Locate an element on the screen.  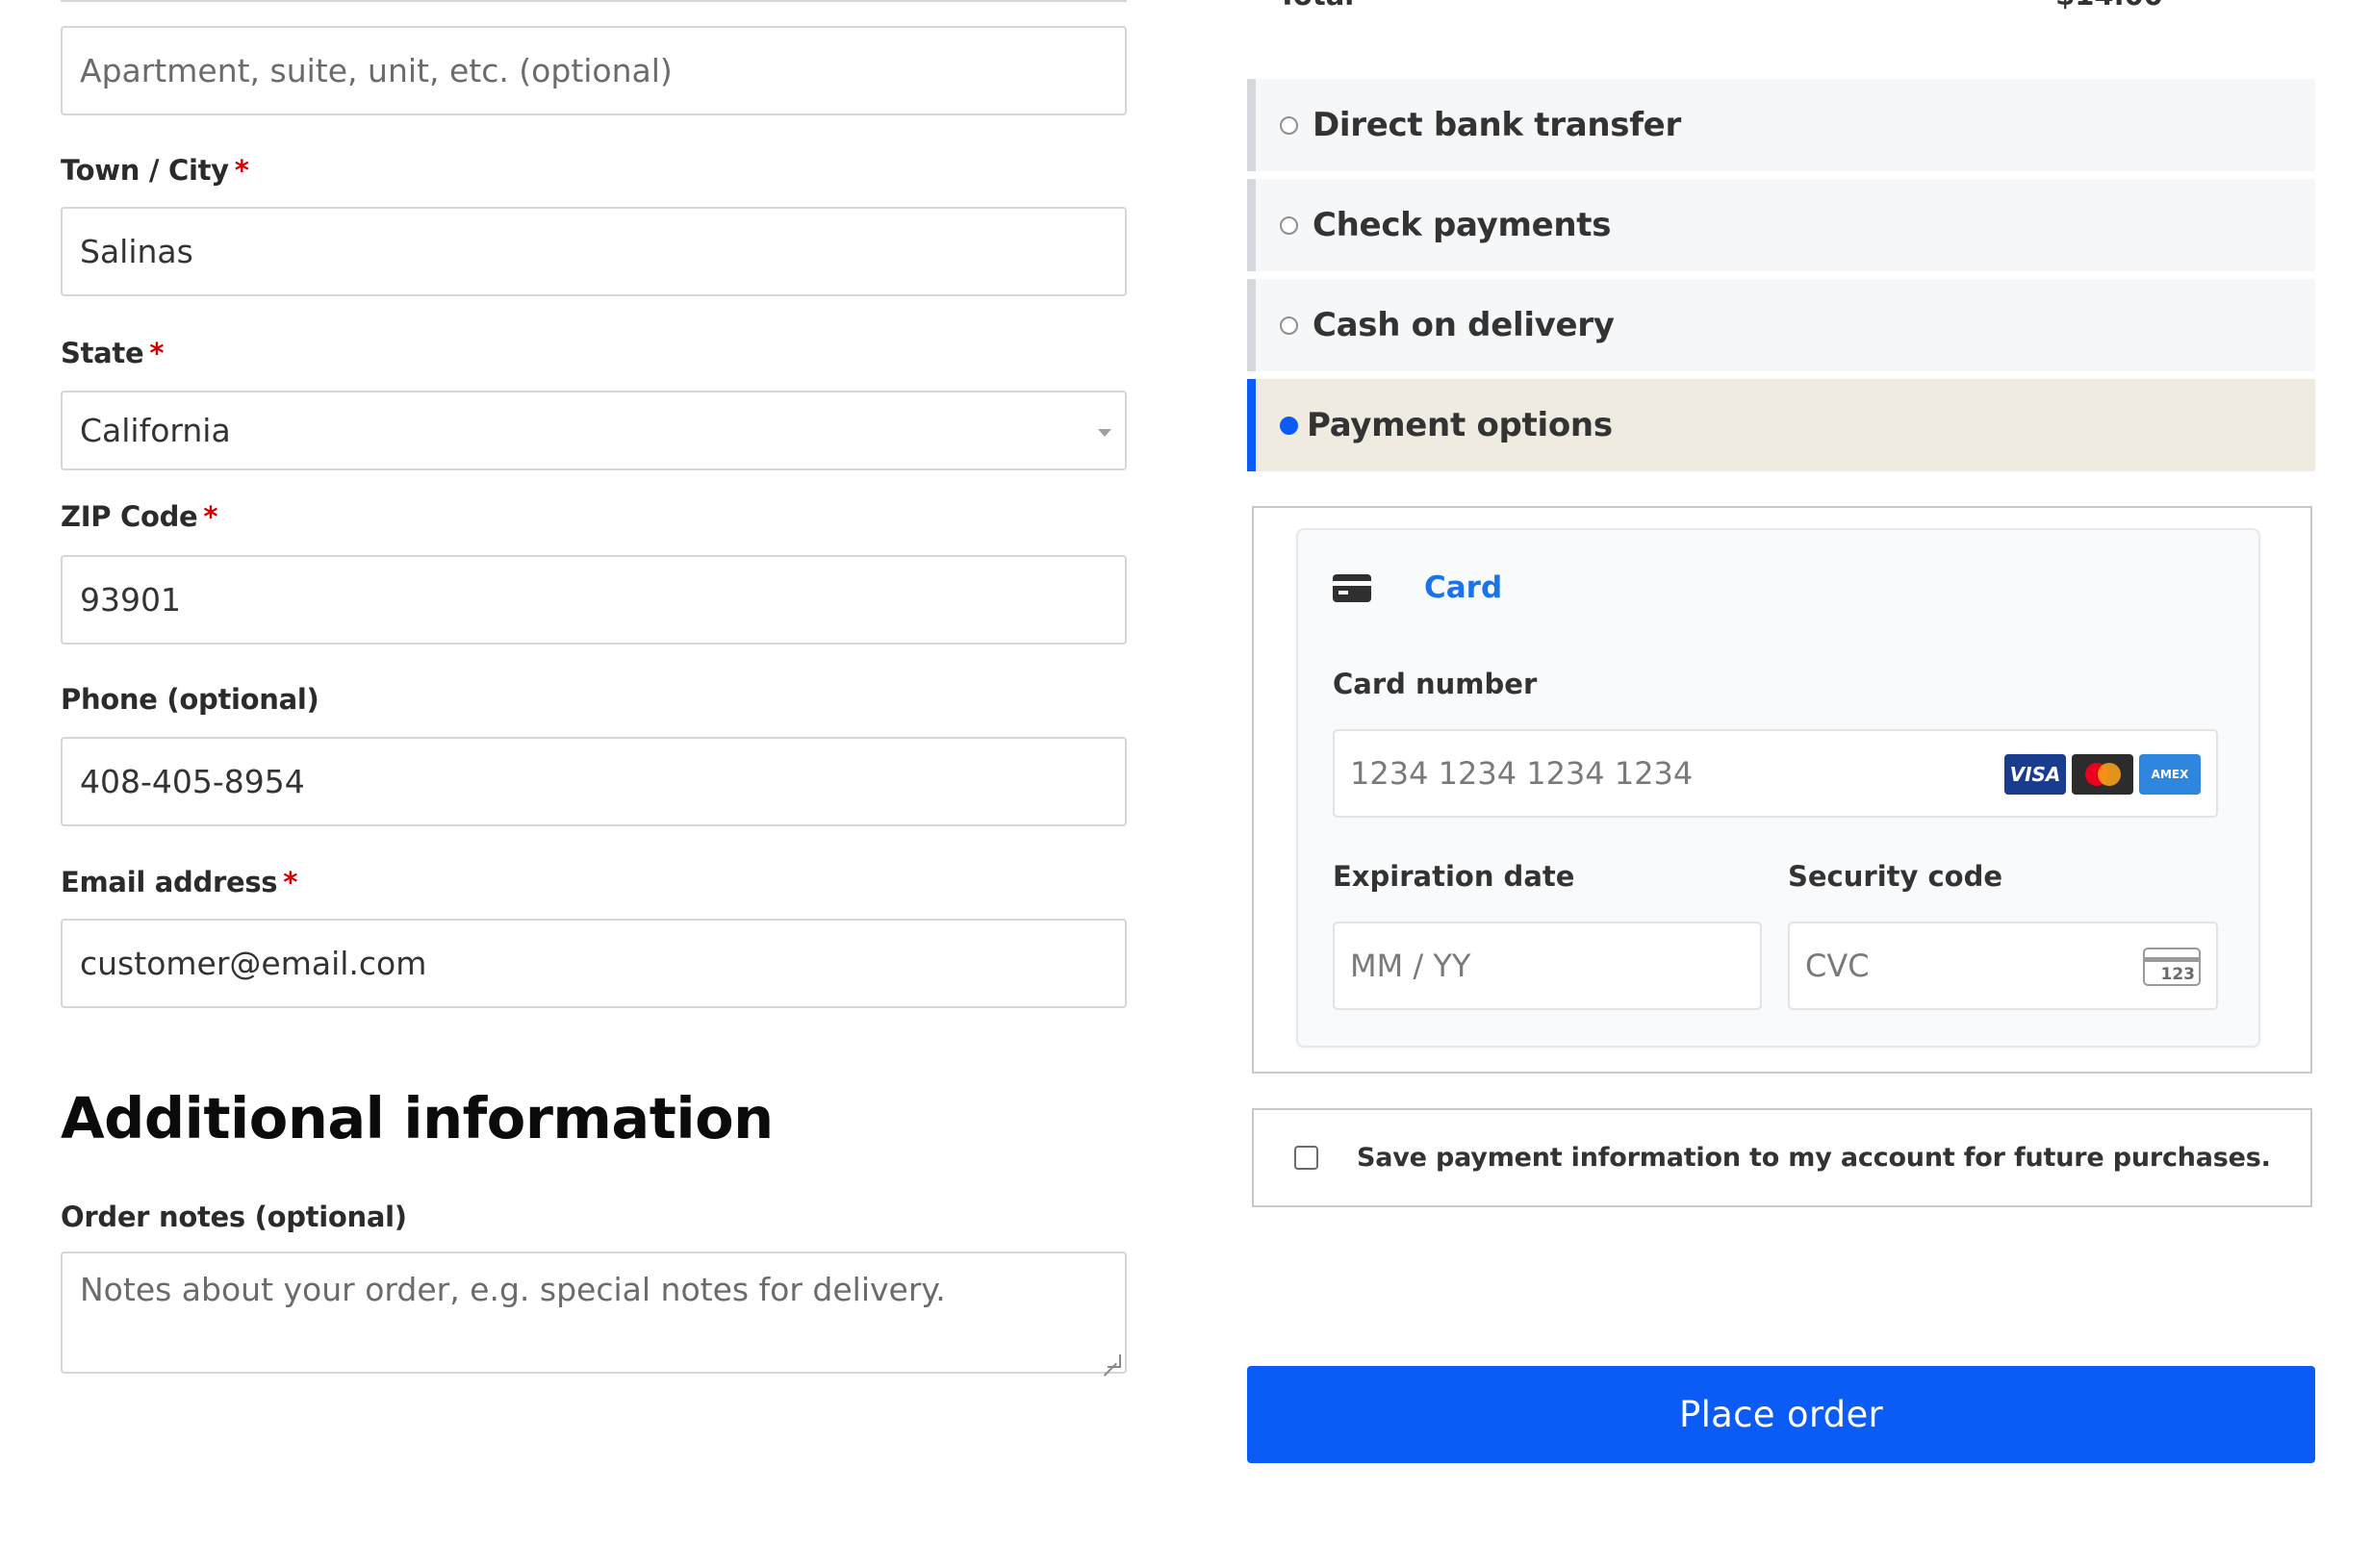
cvc-label: Security code is located at coordinates (1895, 876).